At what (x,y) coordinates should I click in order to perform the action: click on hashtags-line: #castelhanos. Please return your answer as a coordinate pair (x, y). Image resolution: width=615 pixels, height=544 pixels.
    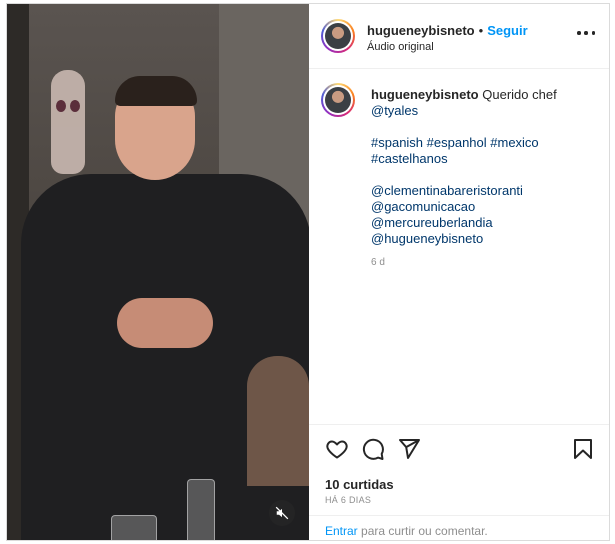
    Looking at the image, I should click on (486, 159).